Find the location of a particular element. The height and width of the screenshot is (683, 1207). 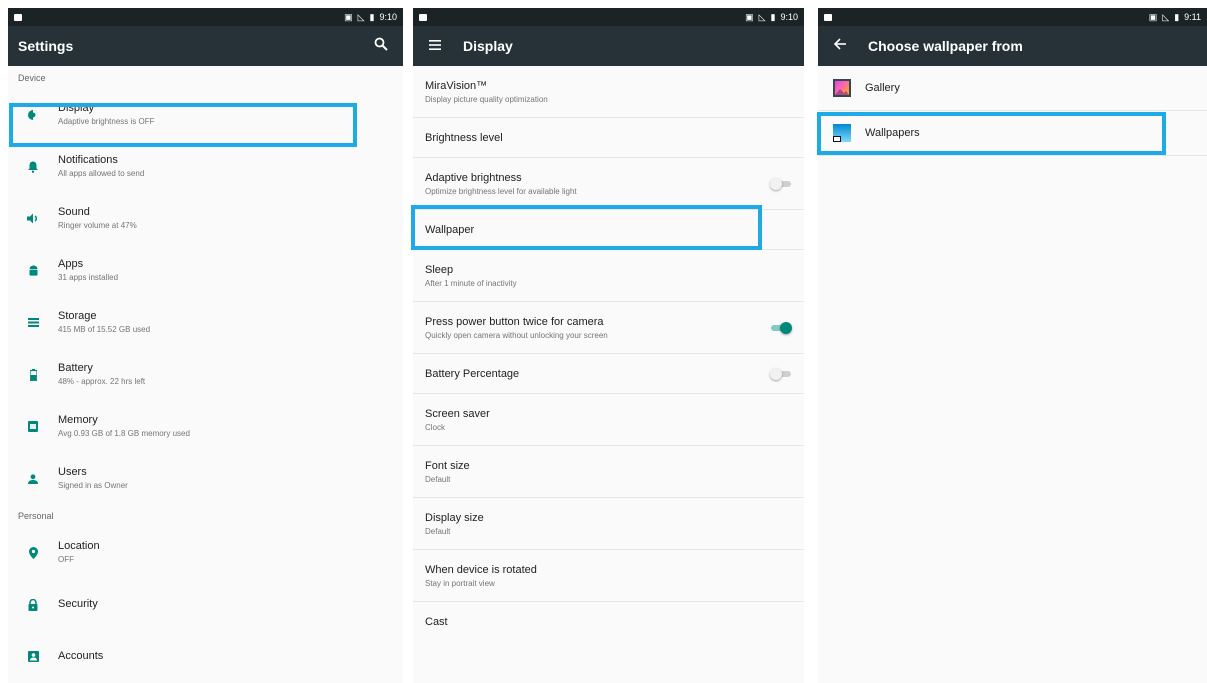

item-title: Screen saver is located at coordinates (457, 413).